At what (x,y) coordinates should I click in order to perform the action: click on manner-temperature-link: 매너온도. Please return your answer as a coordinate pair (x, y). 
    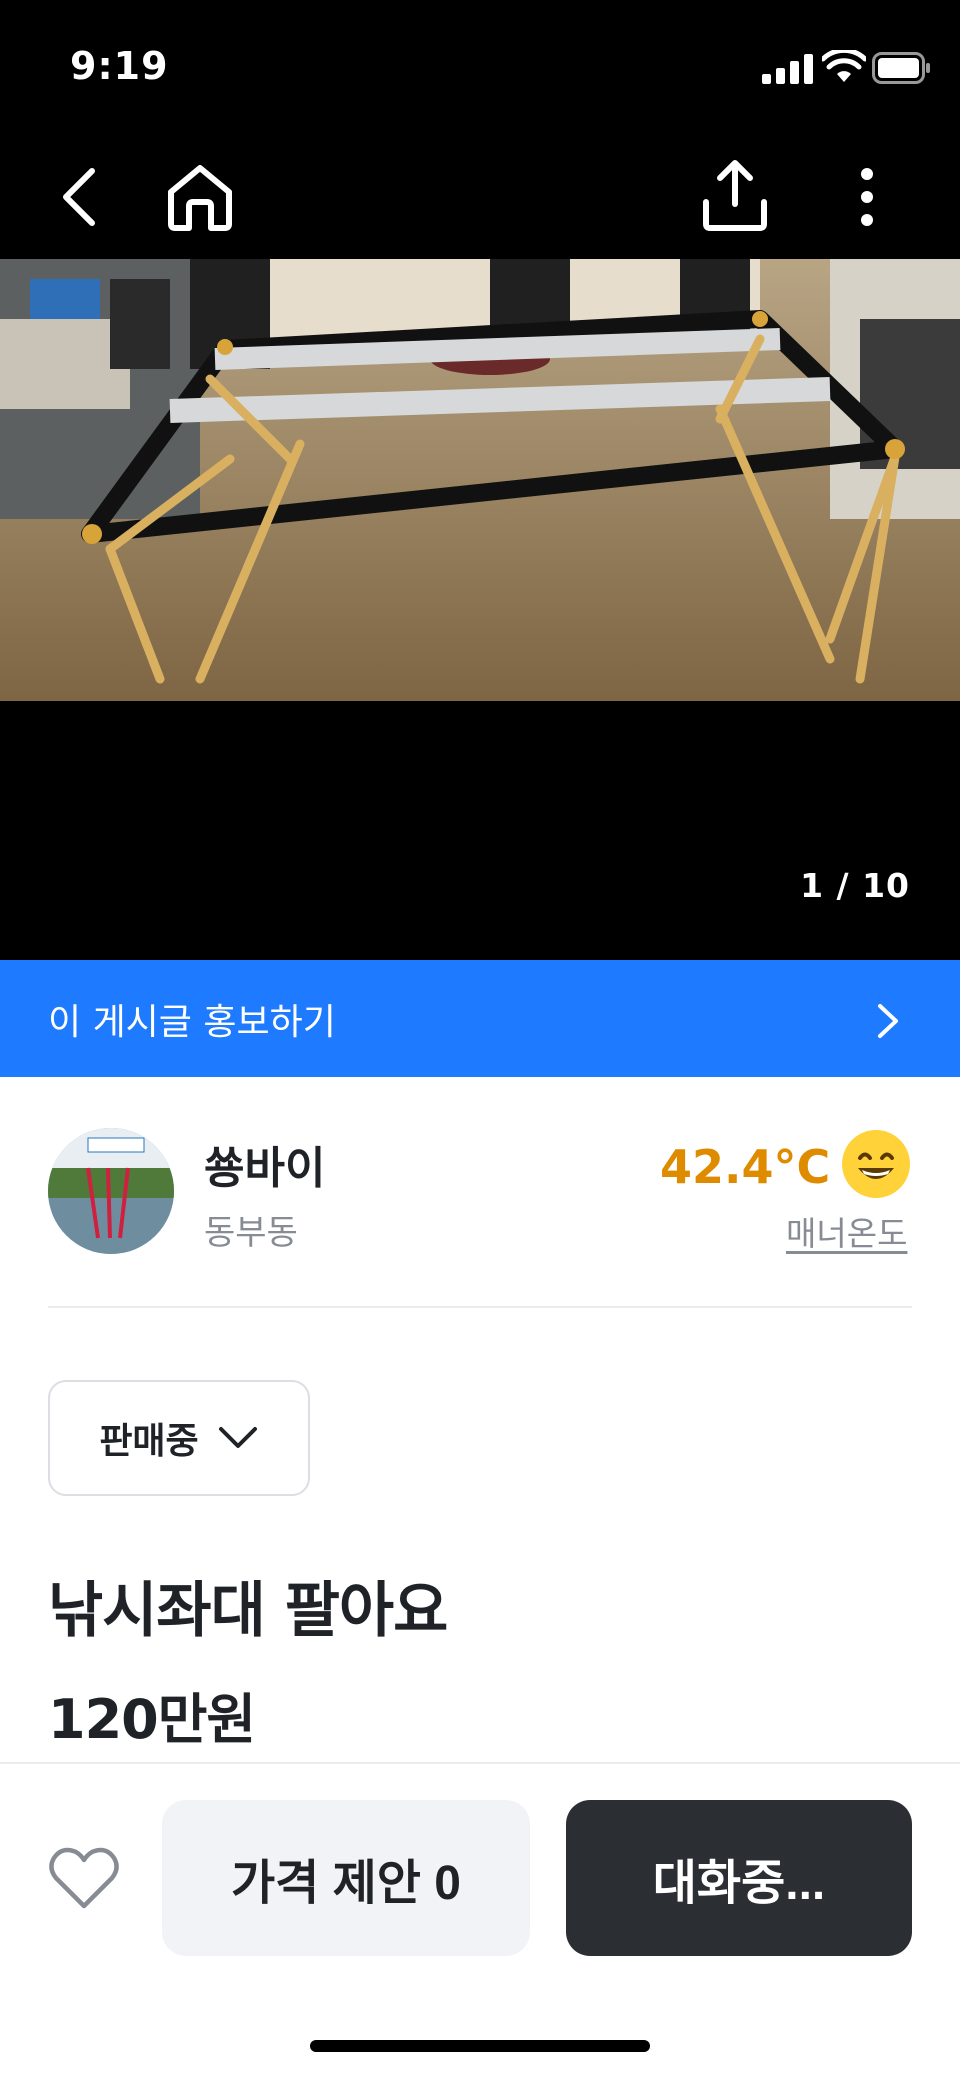
    Looking at the image, I should click on (846, 1231).